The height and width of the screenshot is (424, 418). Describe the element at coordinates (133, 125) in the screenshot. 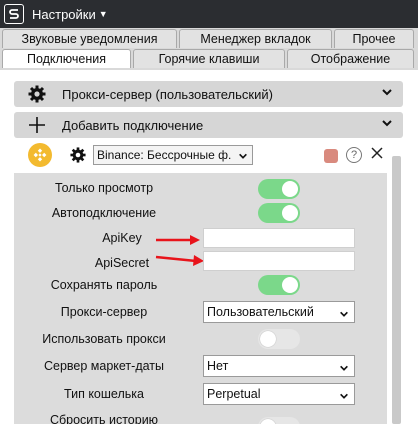

I see `add-connection-label: Добавить подключение` at that location.